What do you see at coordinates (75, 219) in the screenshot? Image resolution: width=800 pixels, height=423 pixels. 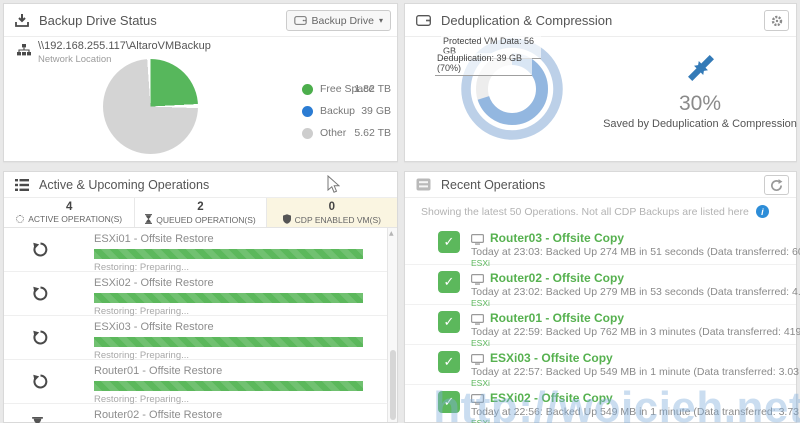 I see `tab-label: ACTIVE OPERATION(S)` at bounding box center [75, 219].